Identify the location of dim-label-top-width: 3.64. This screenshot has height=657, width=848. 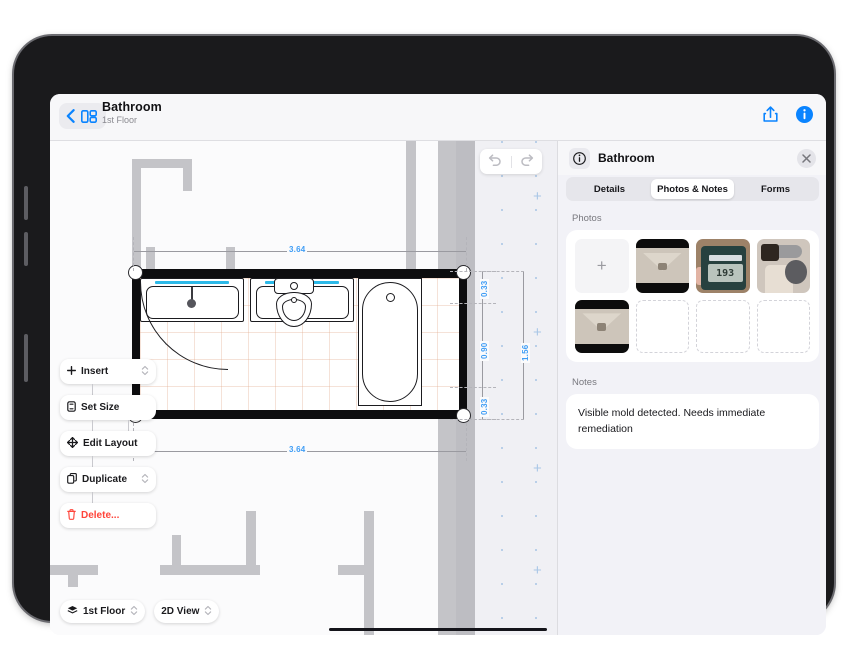
(297, 249).